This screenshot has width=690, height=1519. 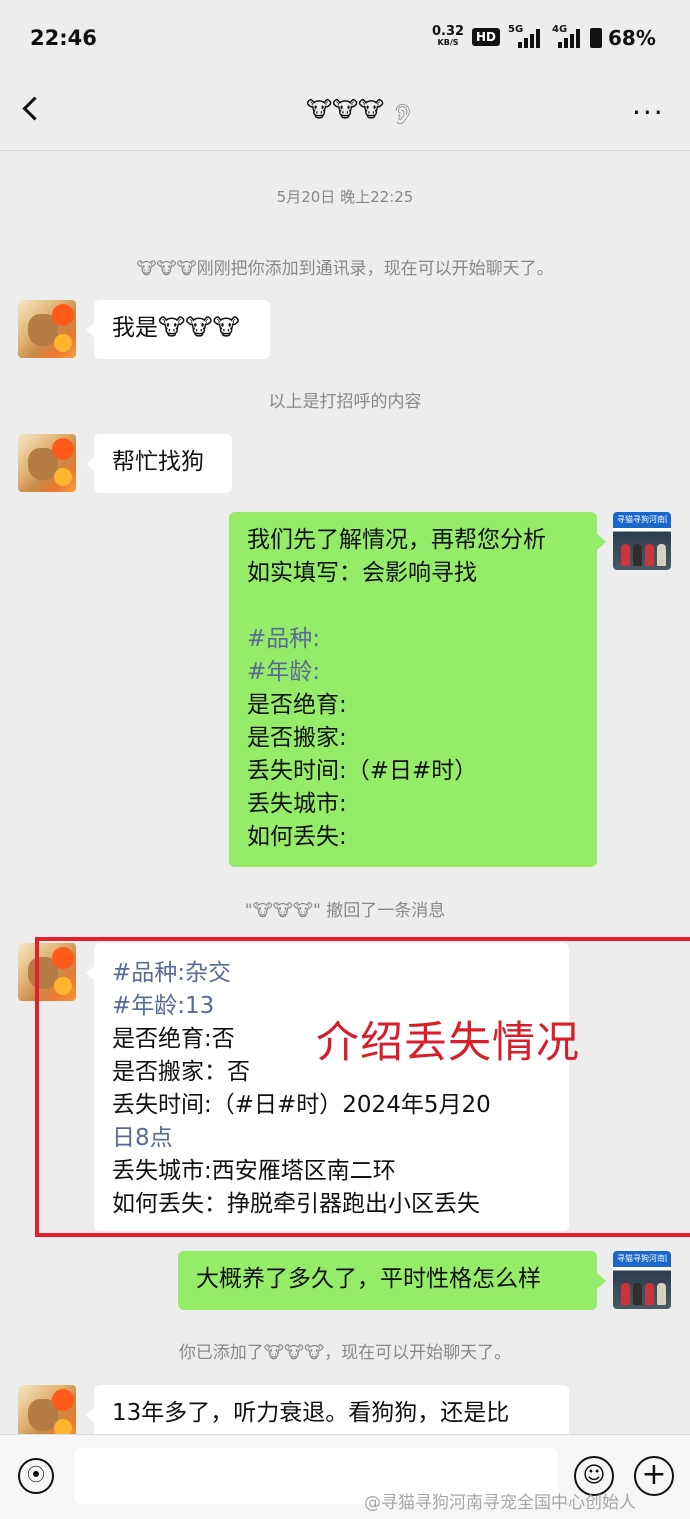 What do you see at coordinates (532, 38) in the screenshot?
I see `signal-5g-icon` at bounding box center [532, 38].